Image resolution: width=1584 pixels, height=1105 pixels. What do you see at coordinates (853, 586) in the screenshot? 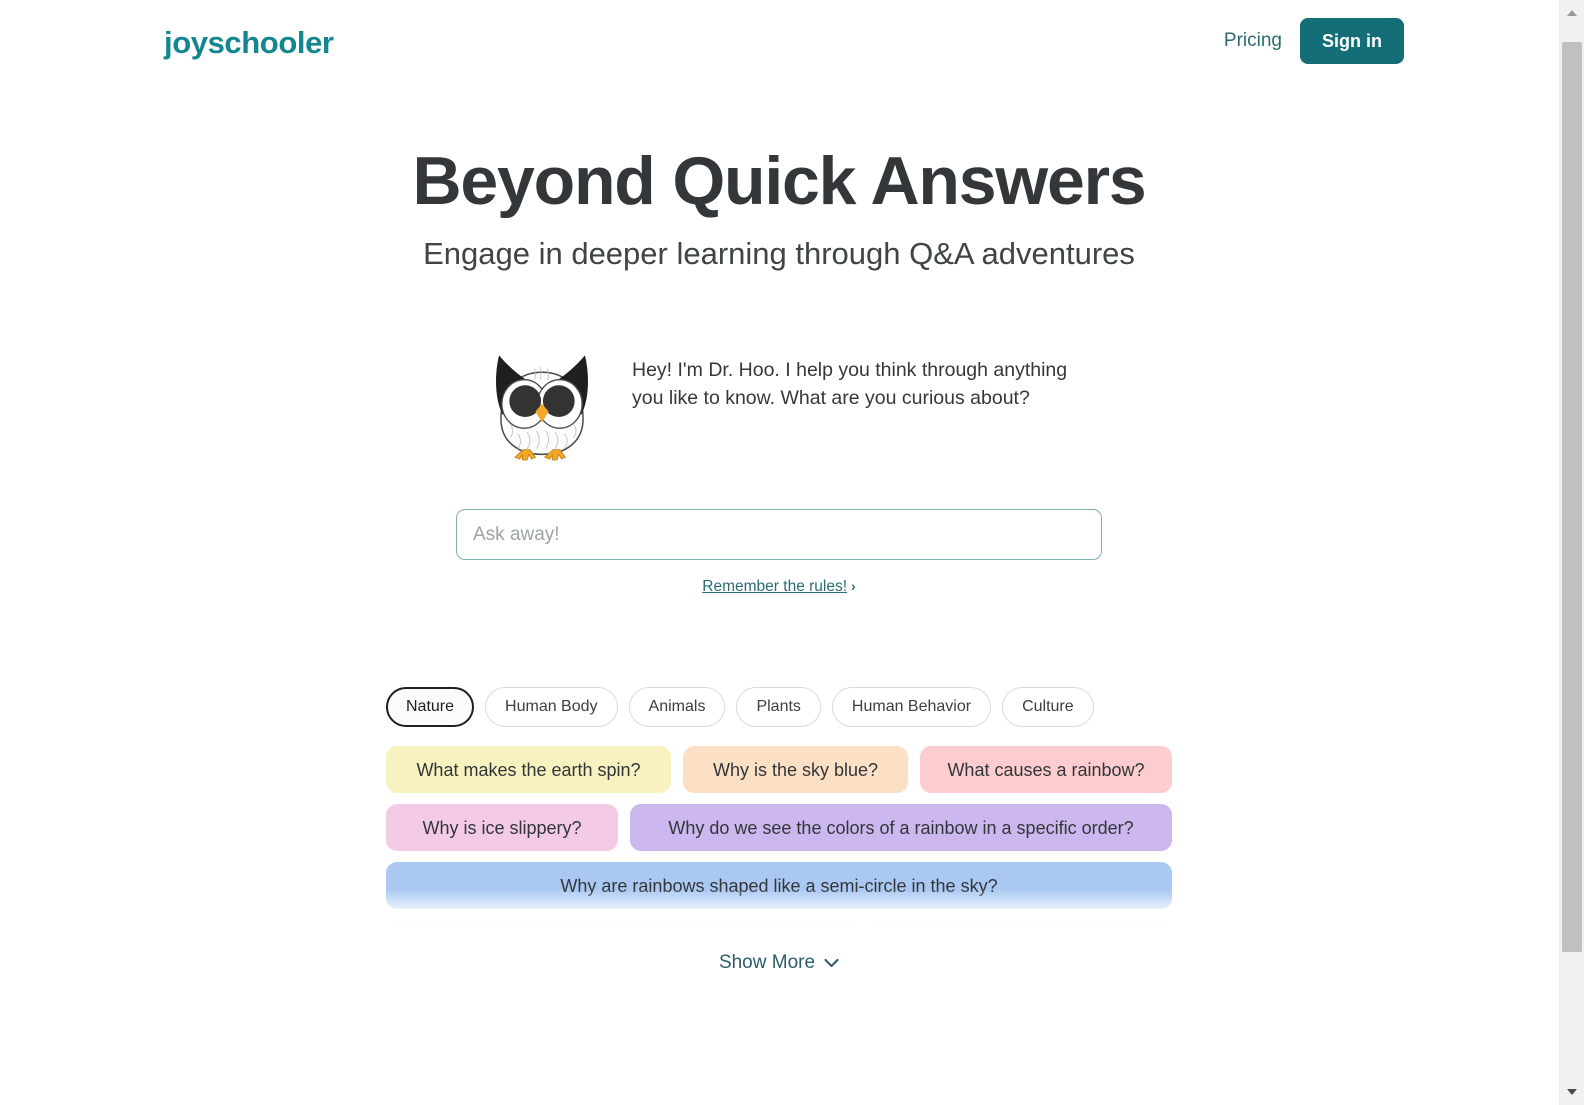
I see `chevron-right-icon: ›` at bounding box center [853, 586].